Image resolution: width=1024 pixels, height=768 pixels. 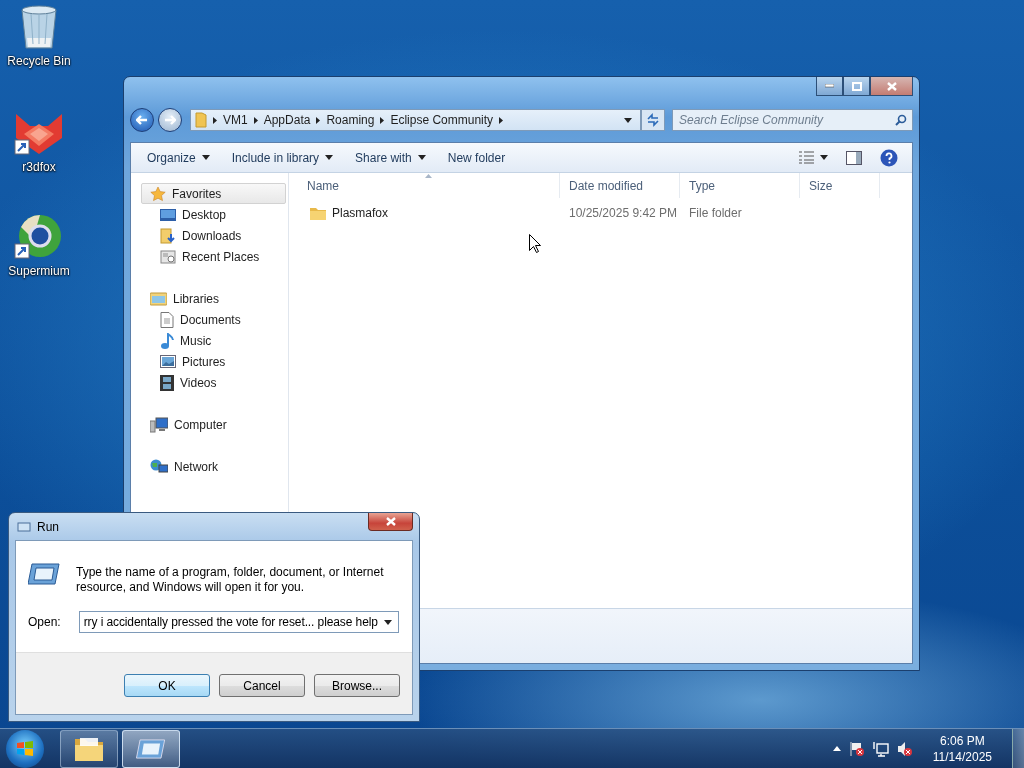 I want to click on document-icon, so click(x=167, y=319).